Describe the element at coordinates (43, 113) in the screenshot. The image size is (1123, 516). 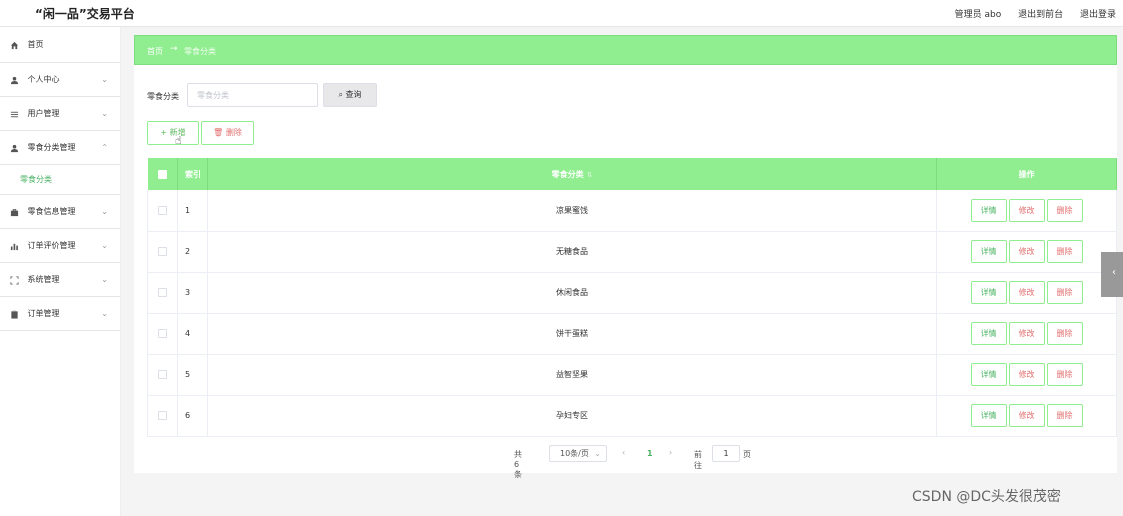
I see `sidebar-item-label: 用户管理` at that location.